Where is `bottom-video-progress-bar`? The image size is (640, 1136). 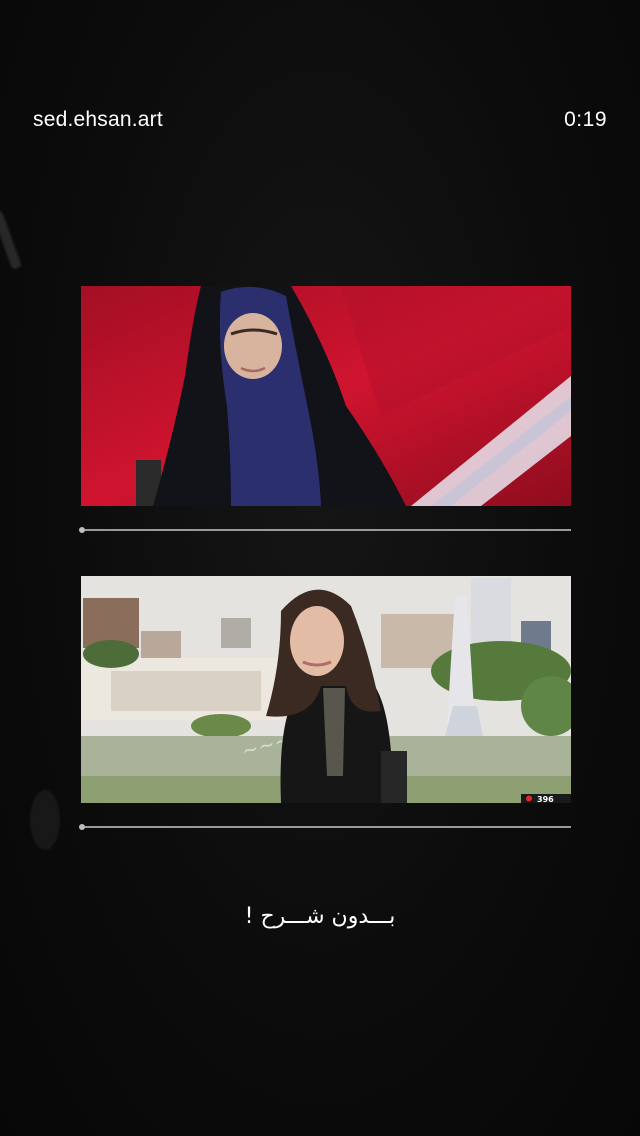 bottom-video-progress-bar is located at coordinates (325, 827).